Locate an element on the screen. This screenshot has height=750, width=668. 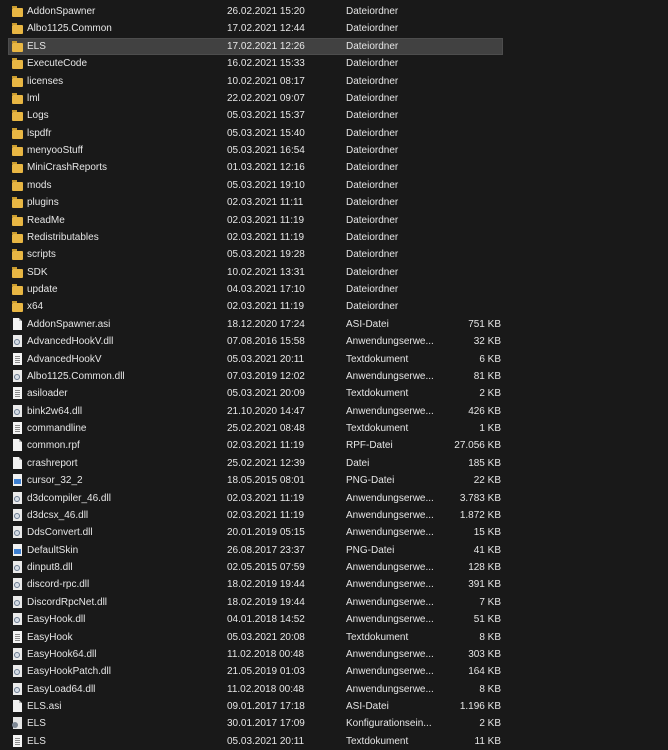
folder-row: update 04.03.2021 17:10 Dateiordner is located at coordinates (334, 289).